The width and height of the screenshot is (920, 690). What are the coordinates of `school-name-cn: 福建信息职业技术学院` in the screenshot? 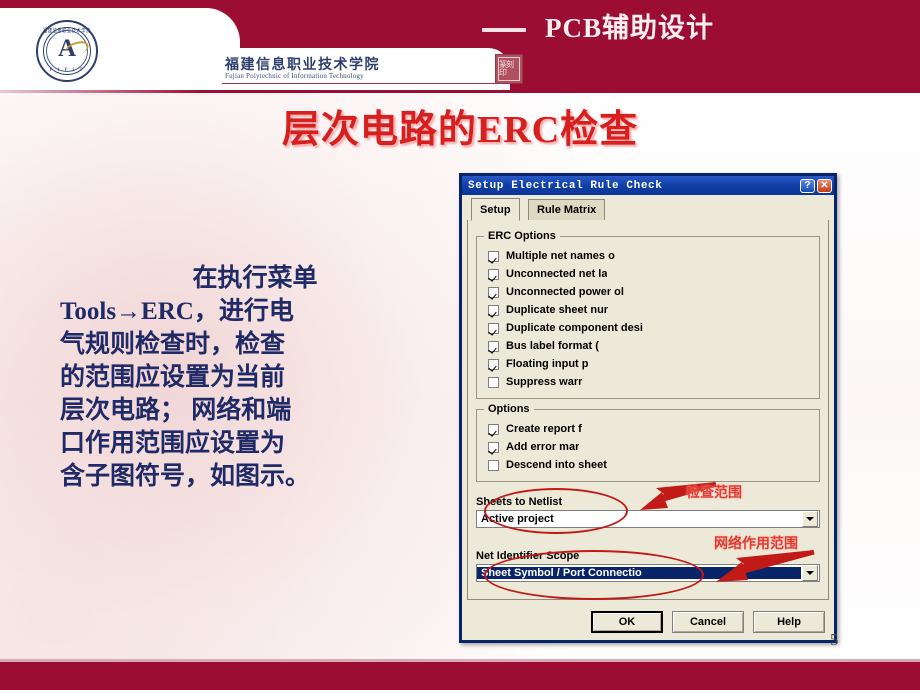 It's located at (302, 65).